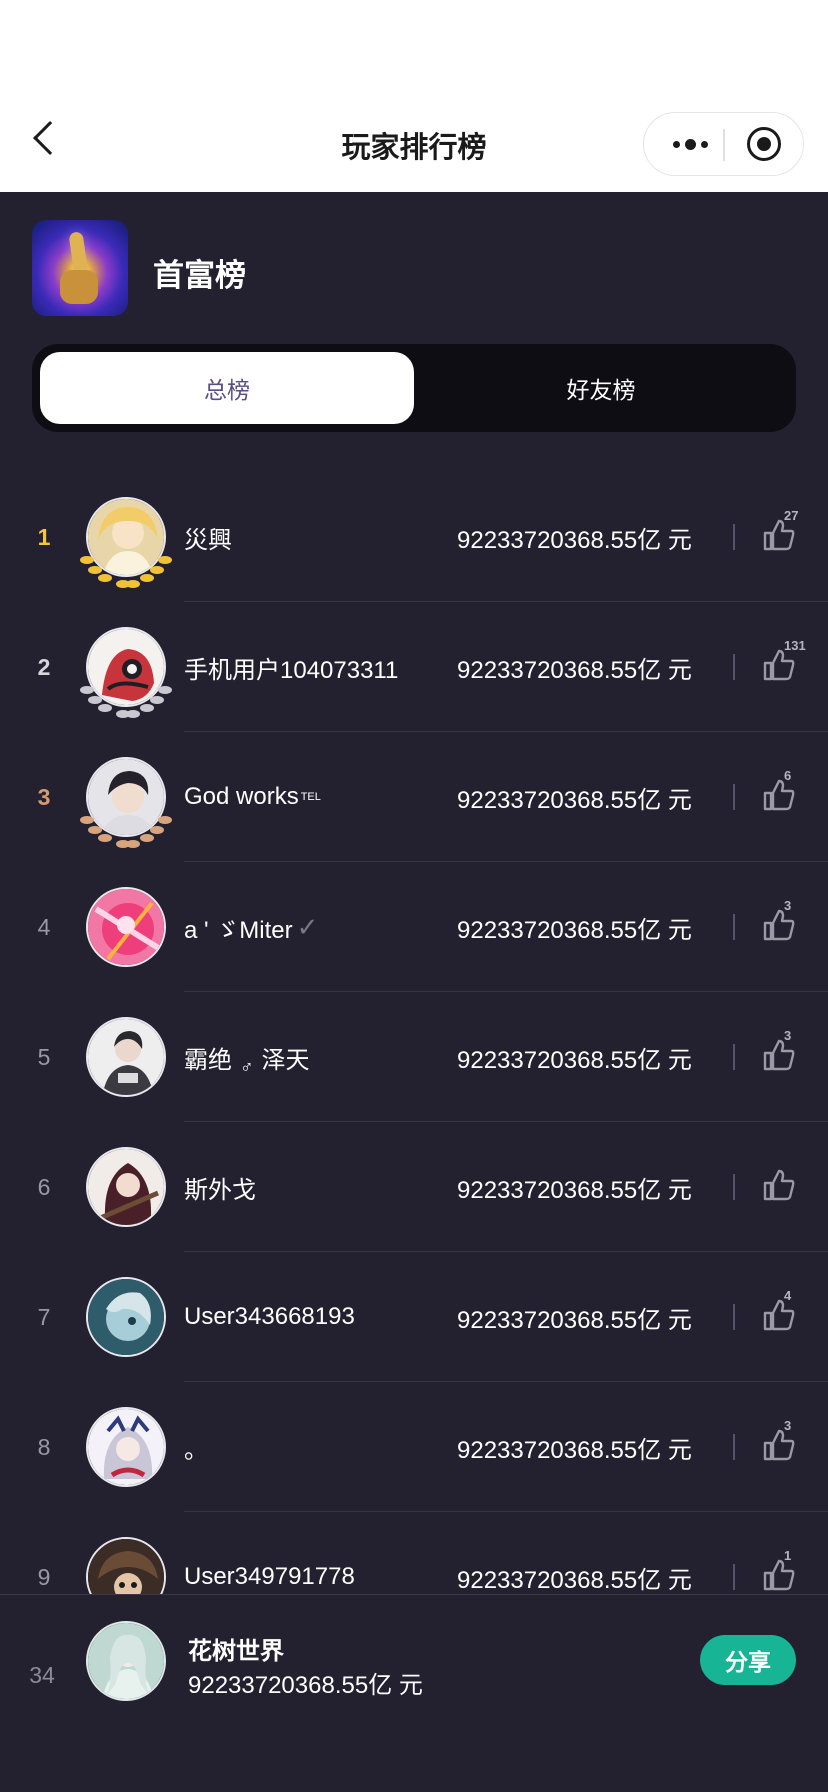  I want to click on username: a ' ゞMiter ✓, so click(251, 927).